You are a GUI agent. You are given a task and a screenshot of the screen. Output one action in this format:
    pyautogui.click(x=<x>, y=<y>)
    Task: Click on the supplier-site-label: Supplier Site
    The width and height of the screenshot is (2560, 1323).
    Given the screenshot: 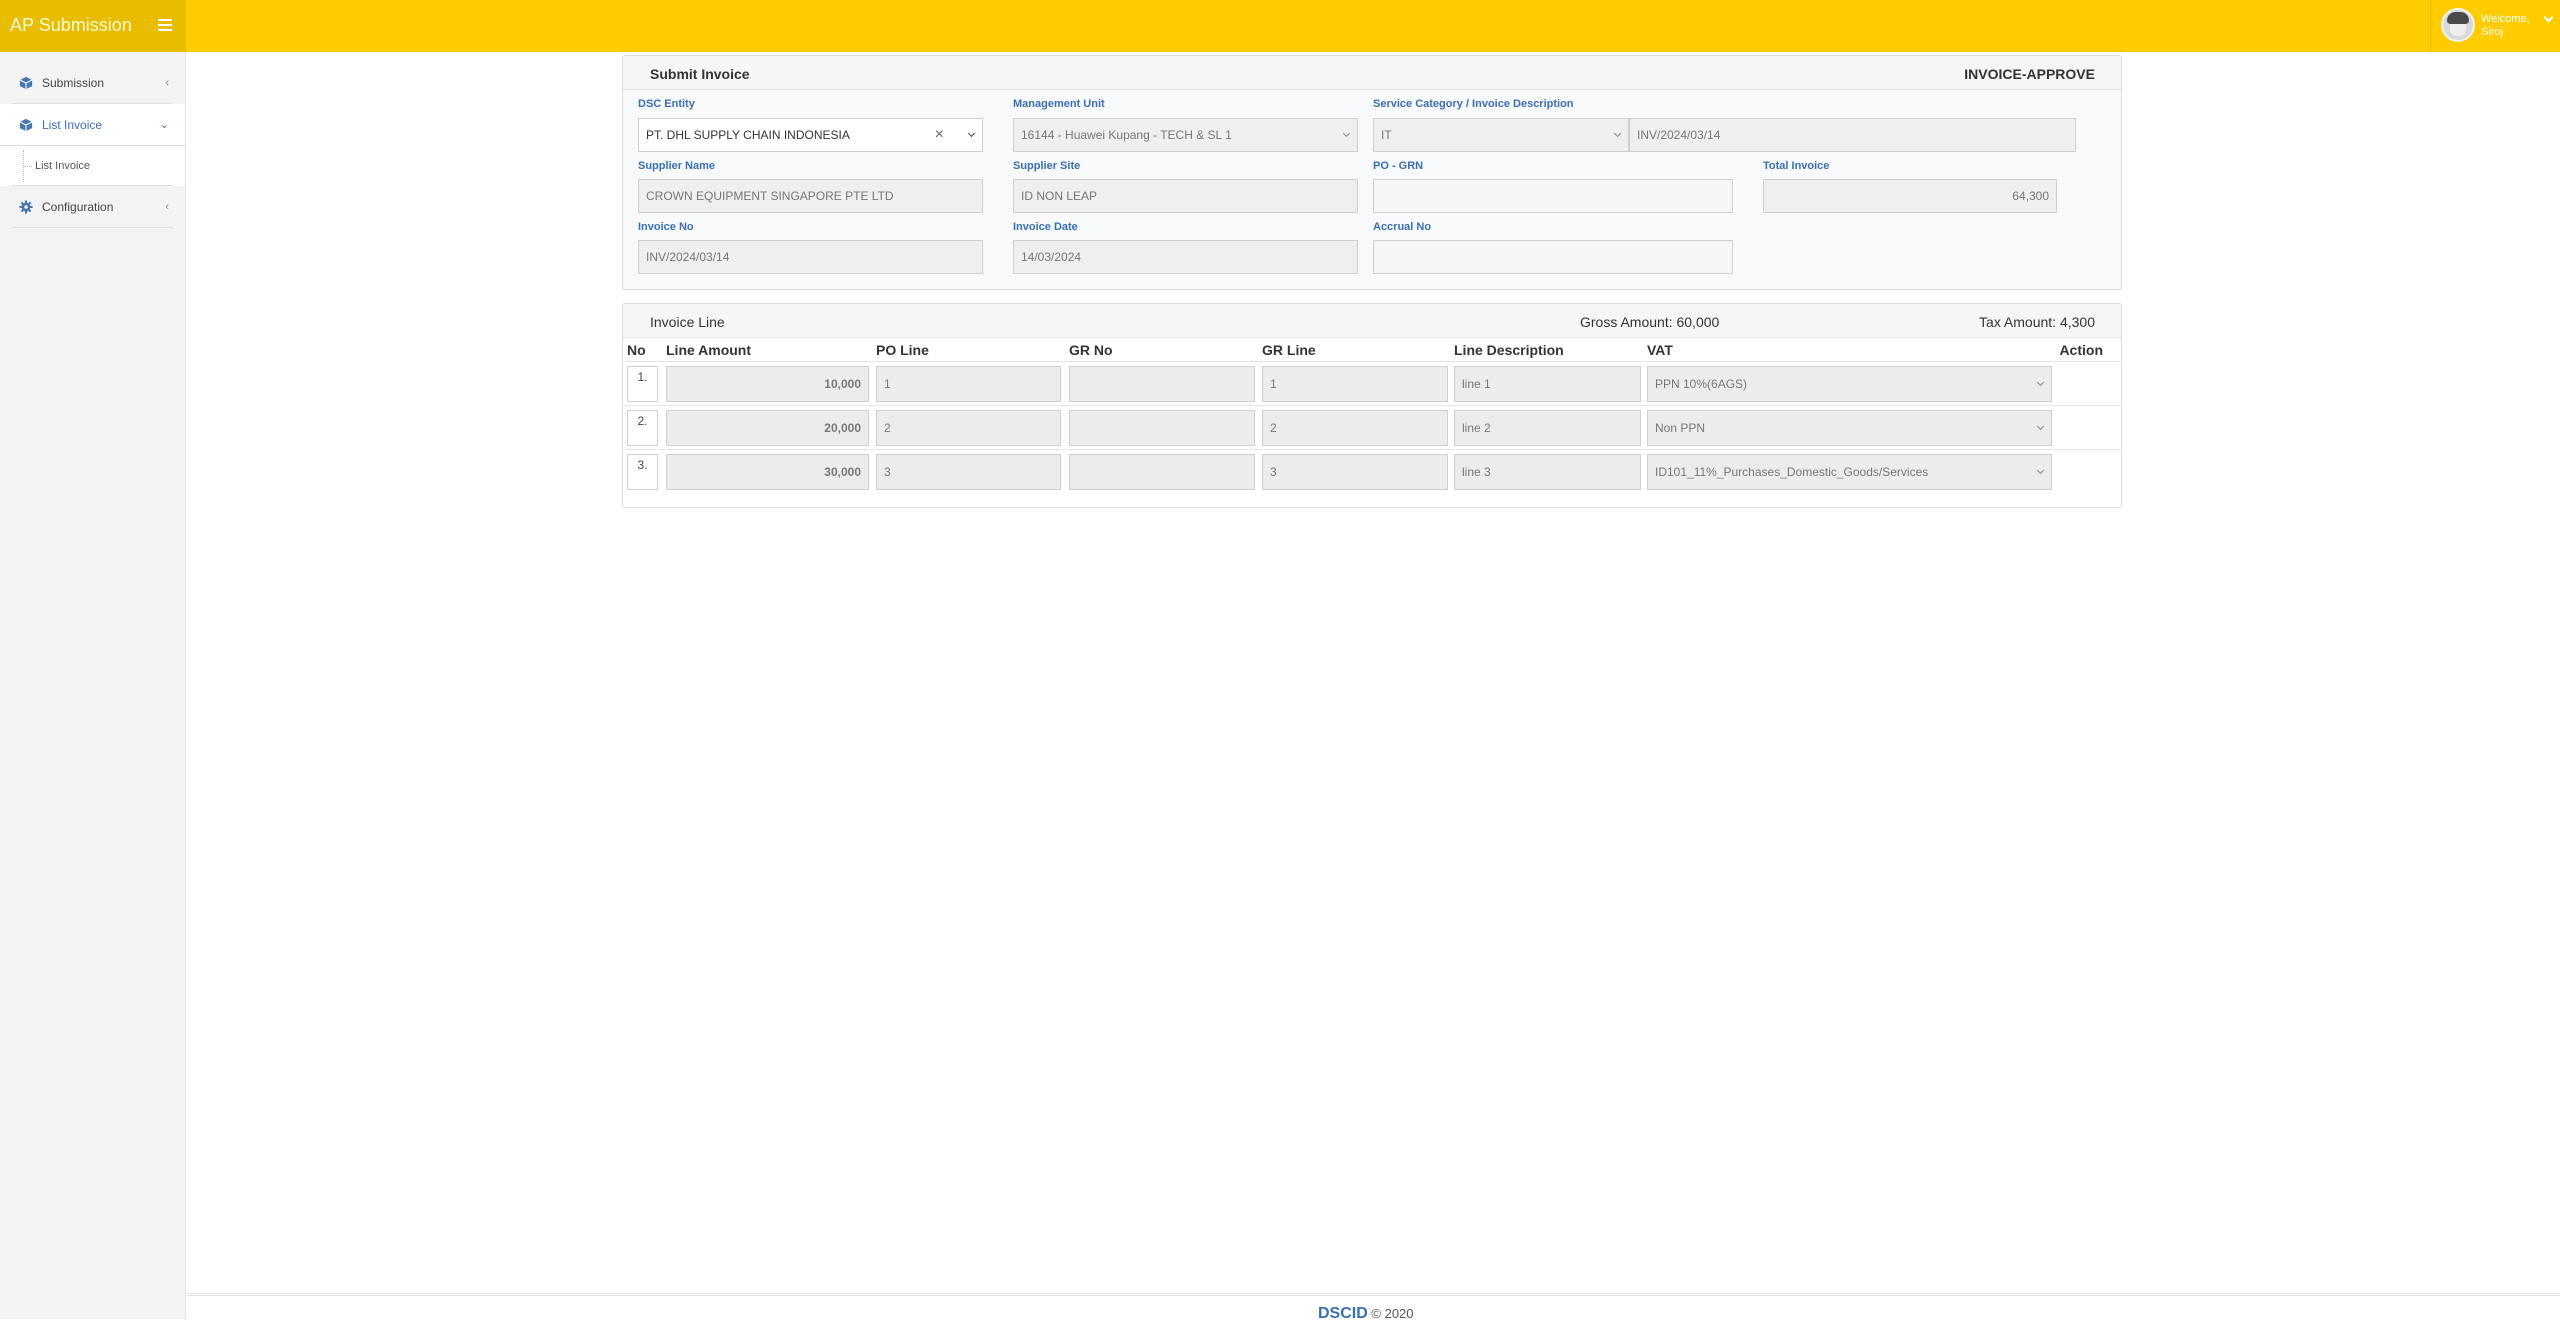 What is the action you would take?
    pyautogui.click(x=1047, y=166)
    